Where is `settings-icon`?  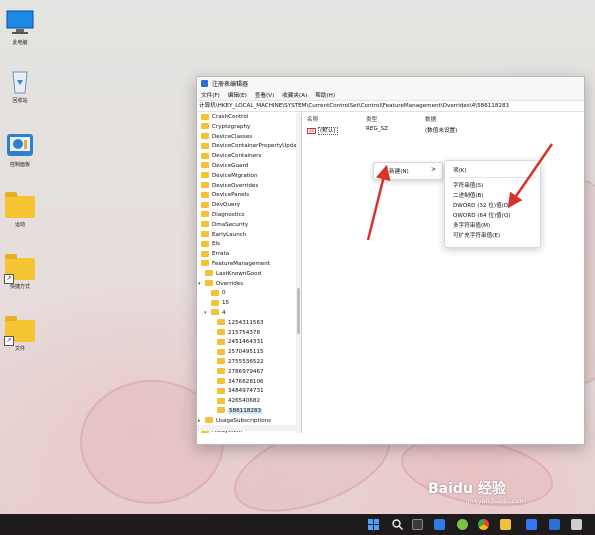
settings-icon is located at coordinates (554, 524).